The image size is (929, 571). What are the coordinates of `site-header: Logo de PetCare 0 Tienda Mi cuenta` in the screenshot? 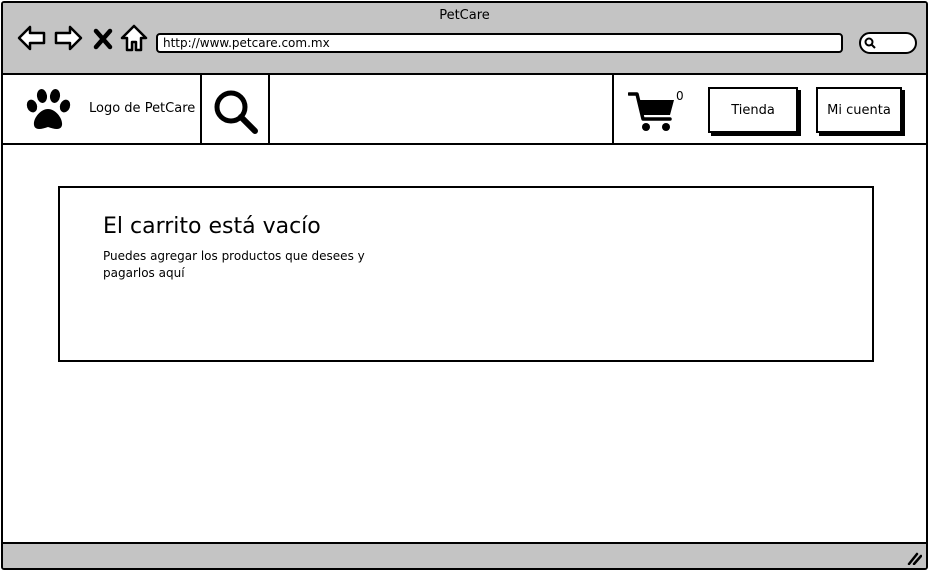 It's located at (464, 110).